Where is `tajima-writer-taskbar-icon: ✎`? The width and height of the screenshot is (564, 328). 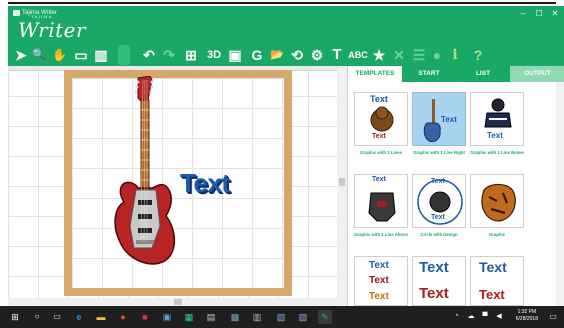
tajima-writer-taskbar-icon: ✎ is located at coordinates (325, 317).